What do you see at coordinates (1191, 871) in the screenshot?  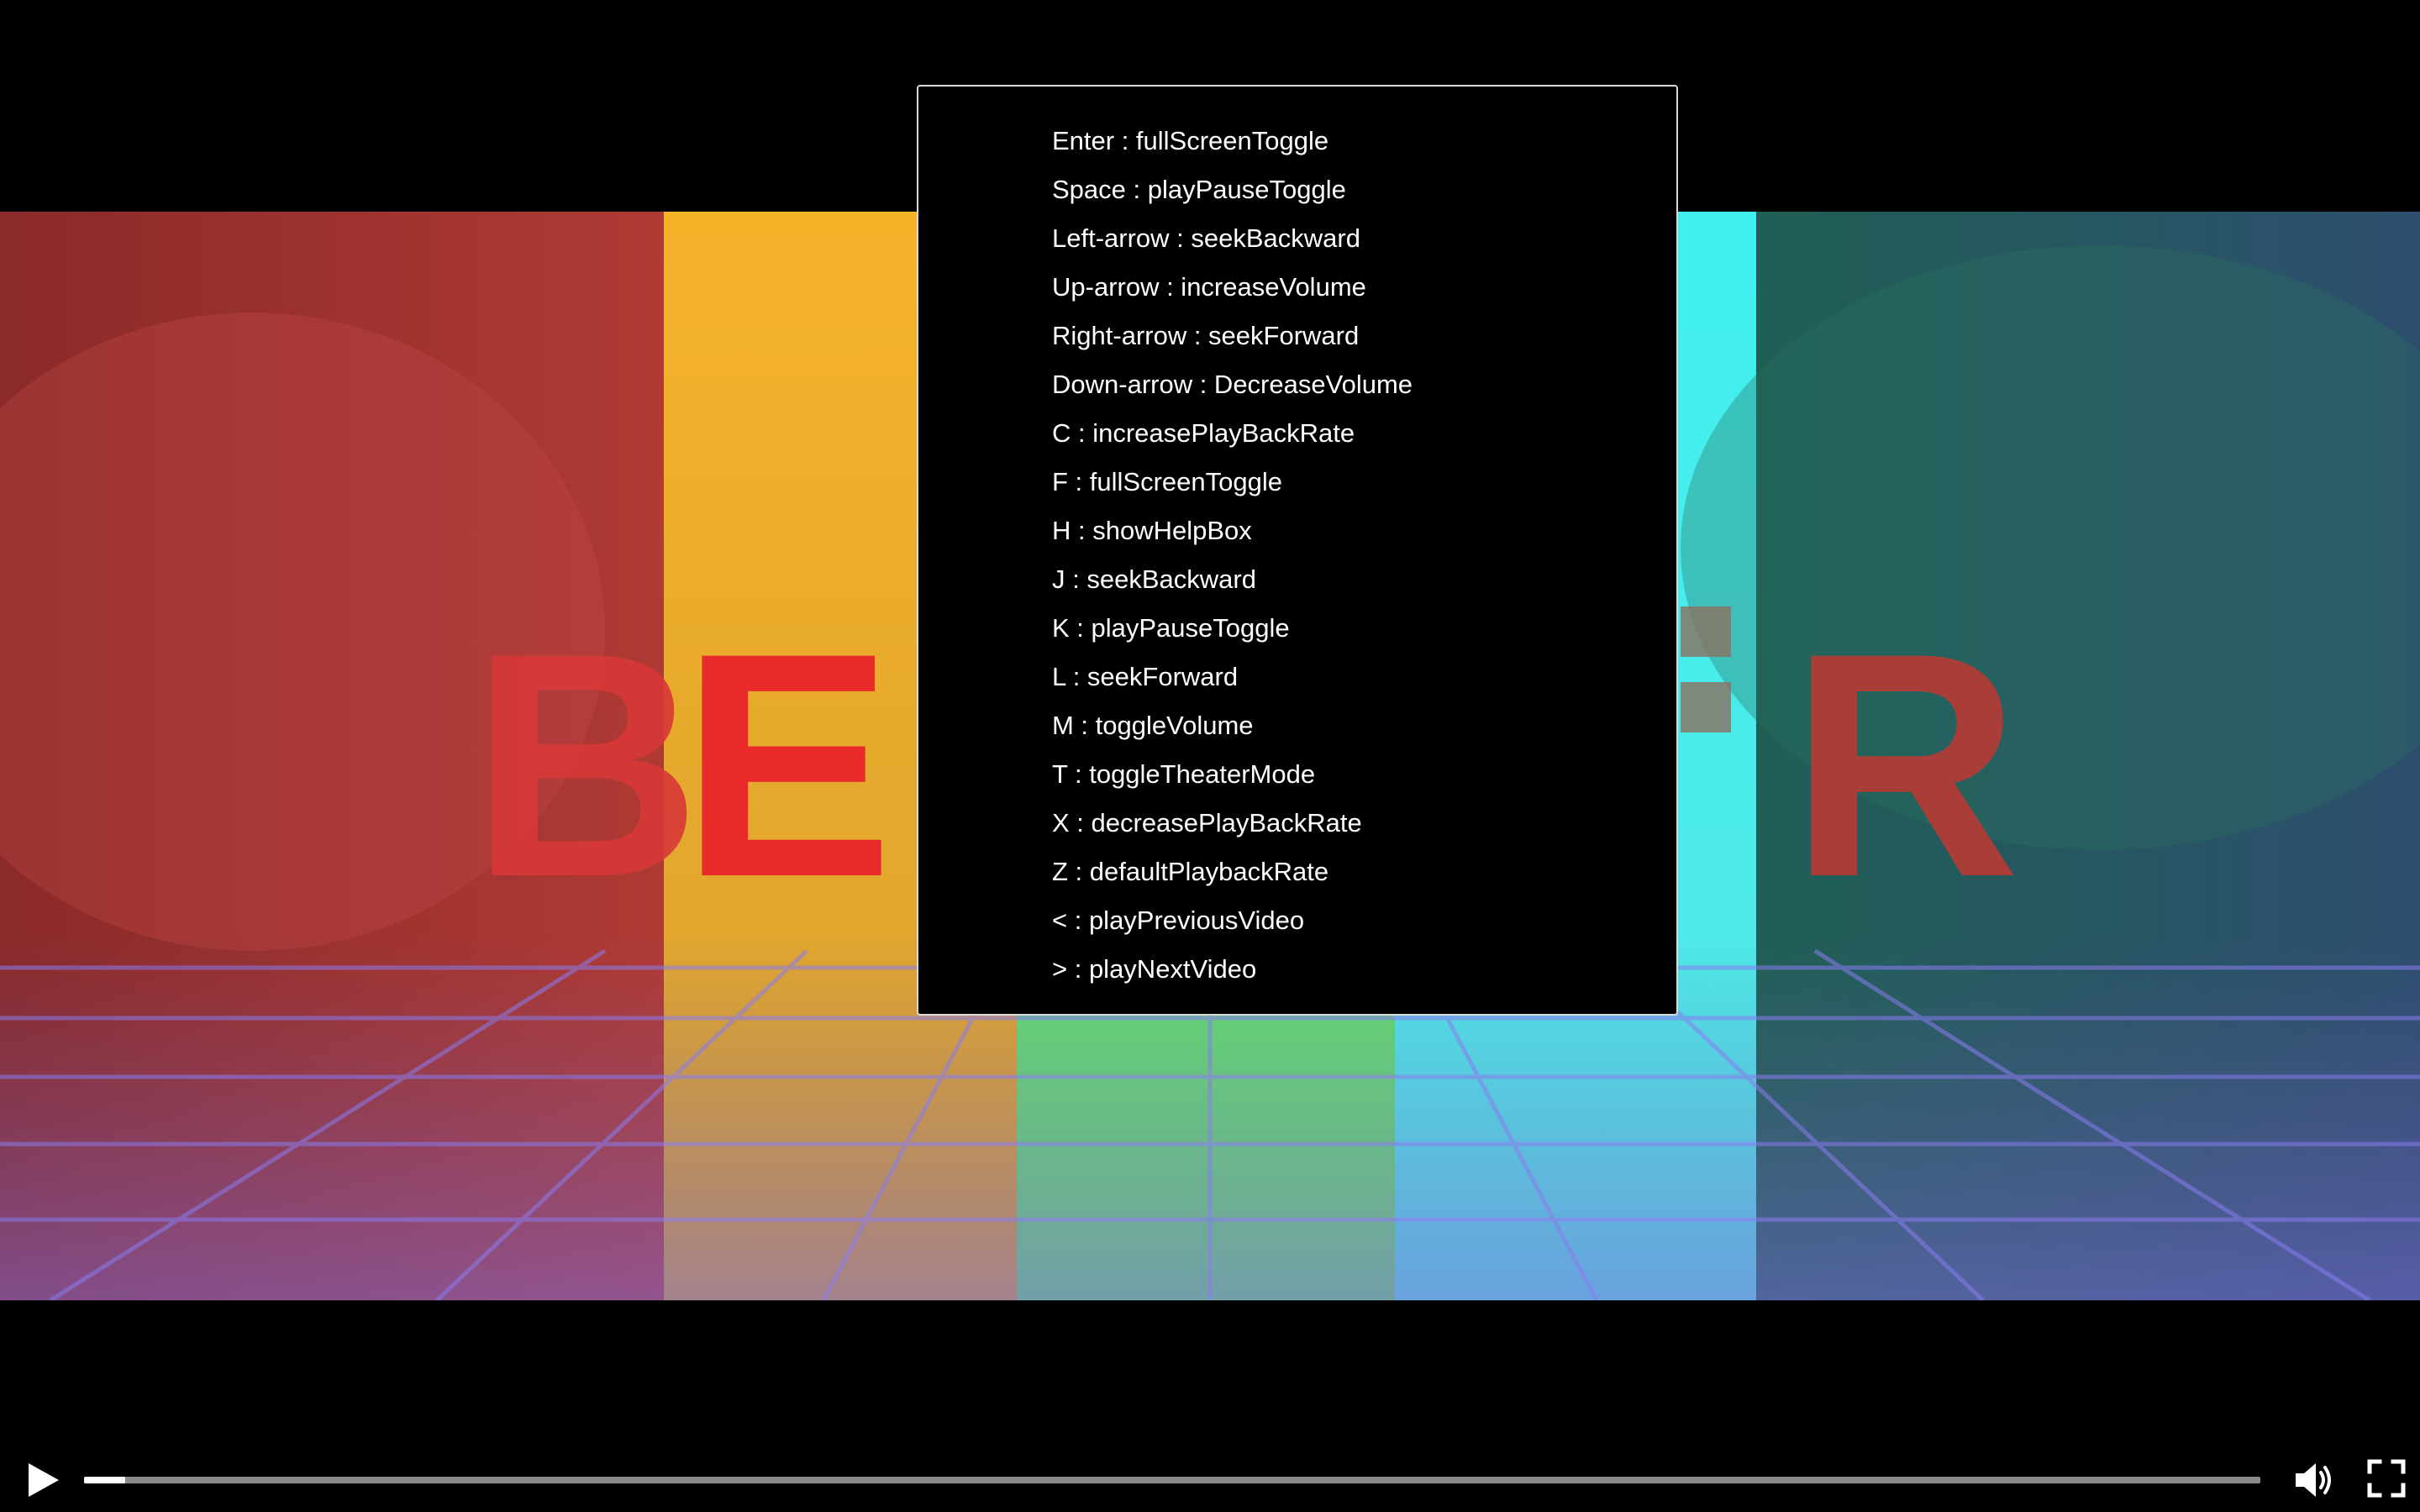 I see `shortcut-item: Z : defaultPlaybackRate` at bounding box center [1191, 871].